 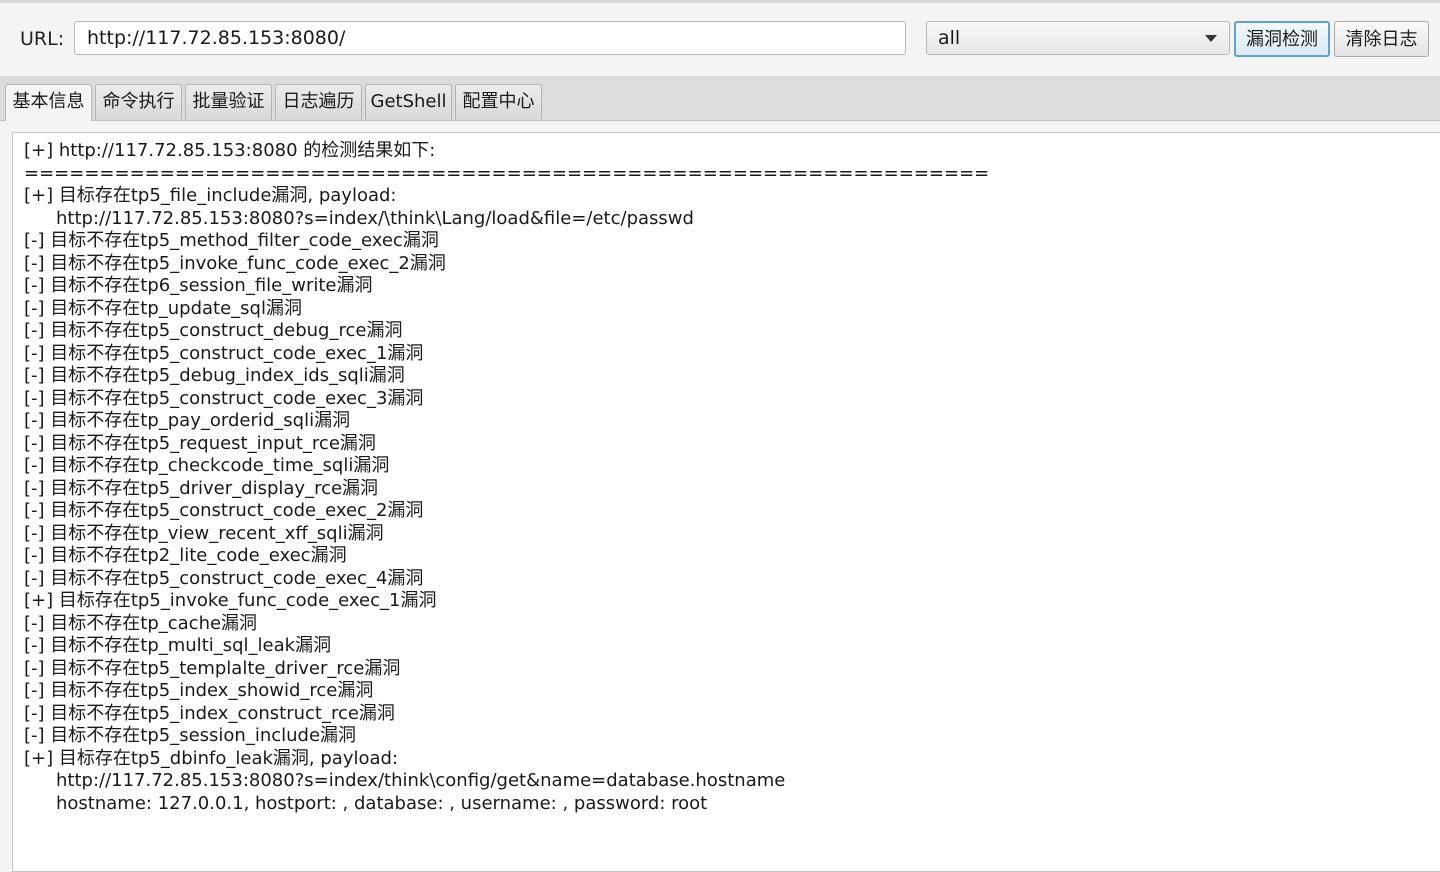 What do you see at coordinates (212, 668) in the screenshot?
I see `log-line: [-] 目标不存在tp5_templalte_driver_rce漏洞` at bounding box center [212, 668].